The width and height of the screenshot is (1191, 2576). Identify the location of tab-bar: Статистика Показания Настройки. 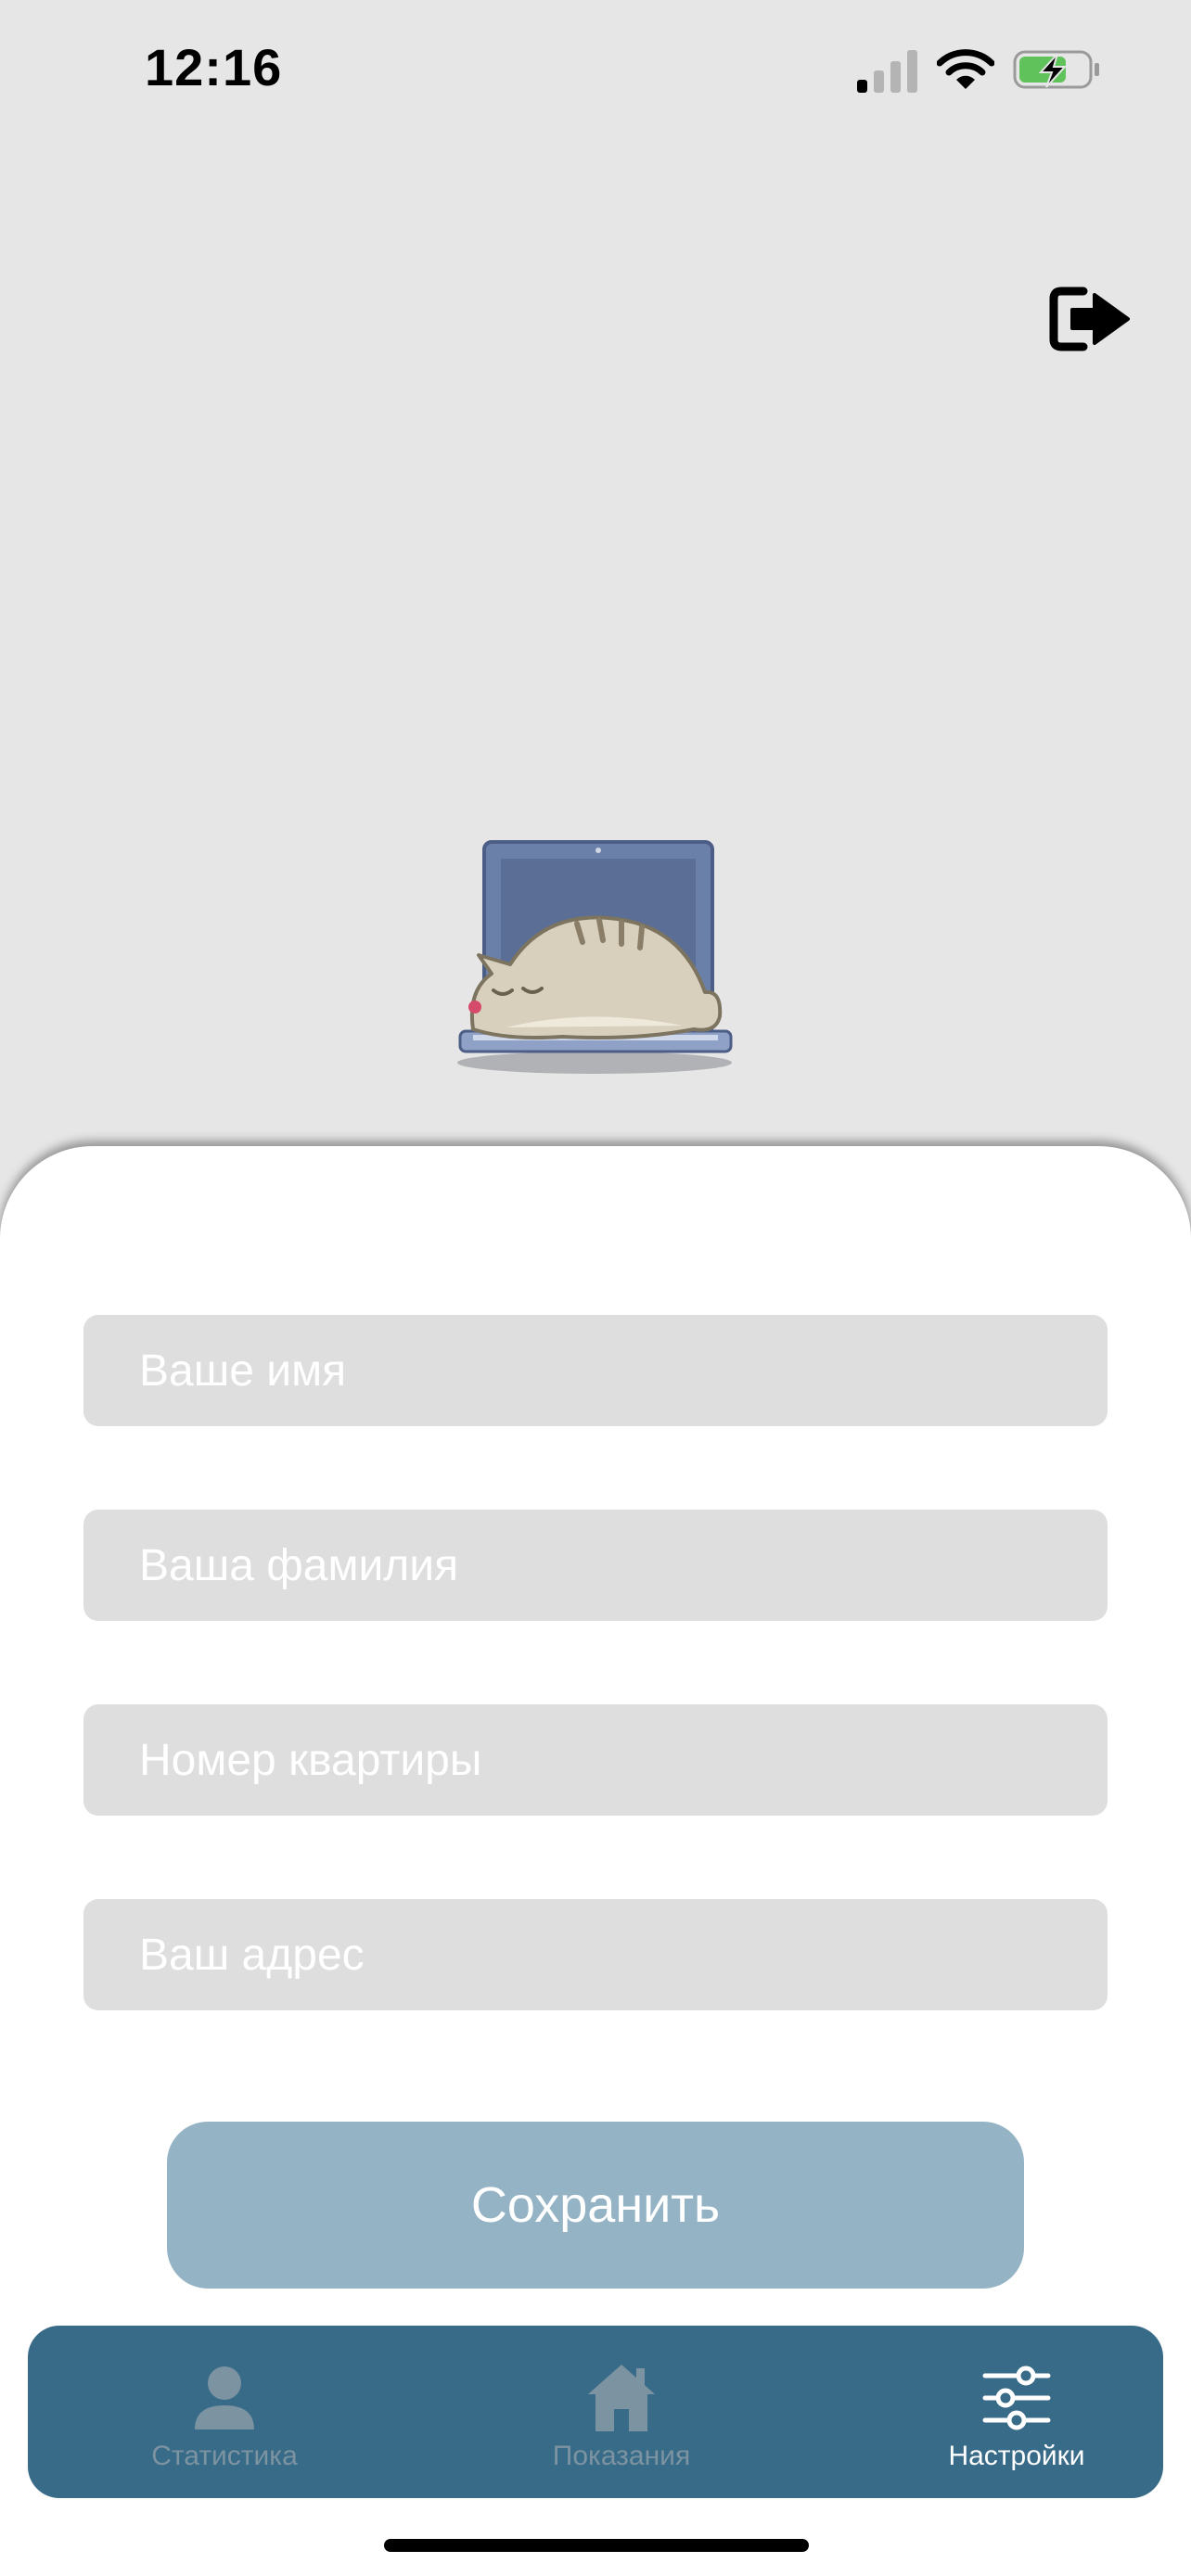
(595, 2412).